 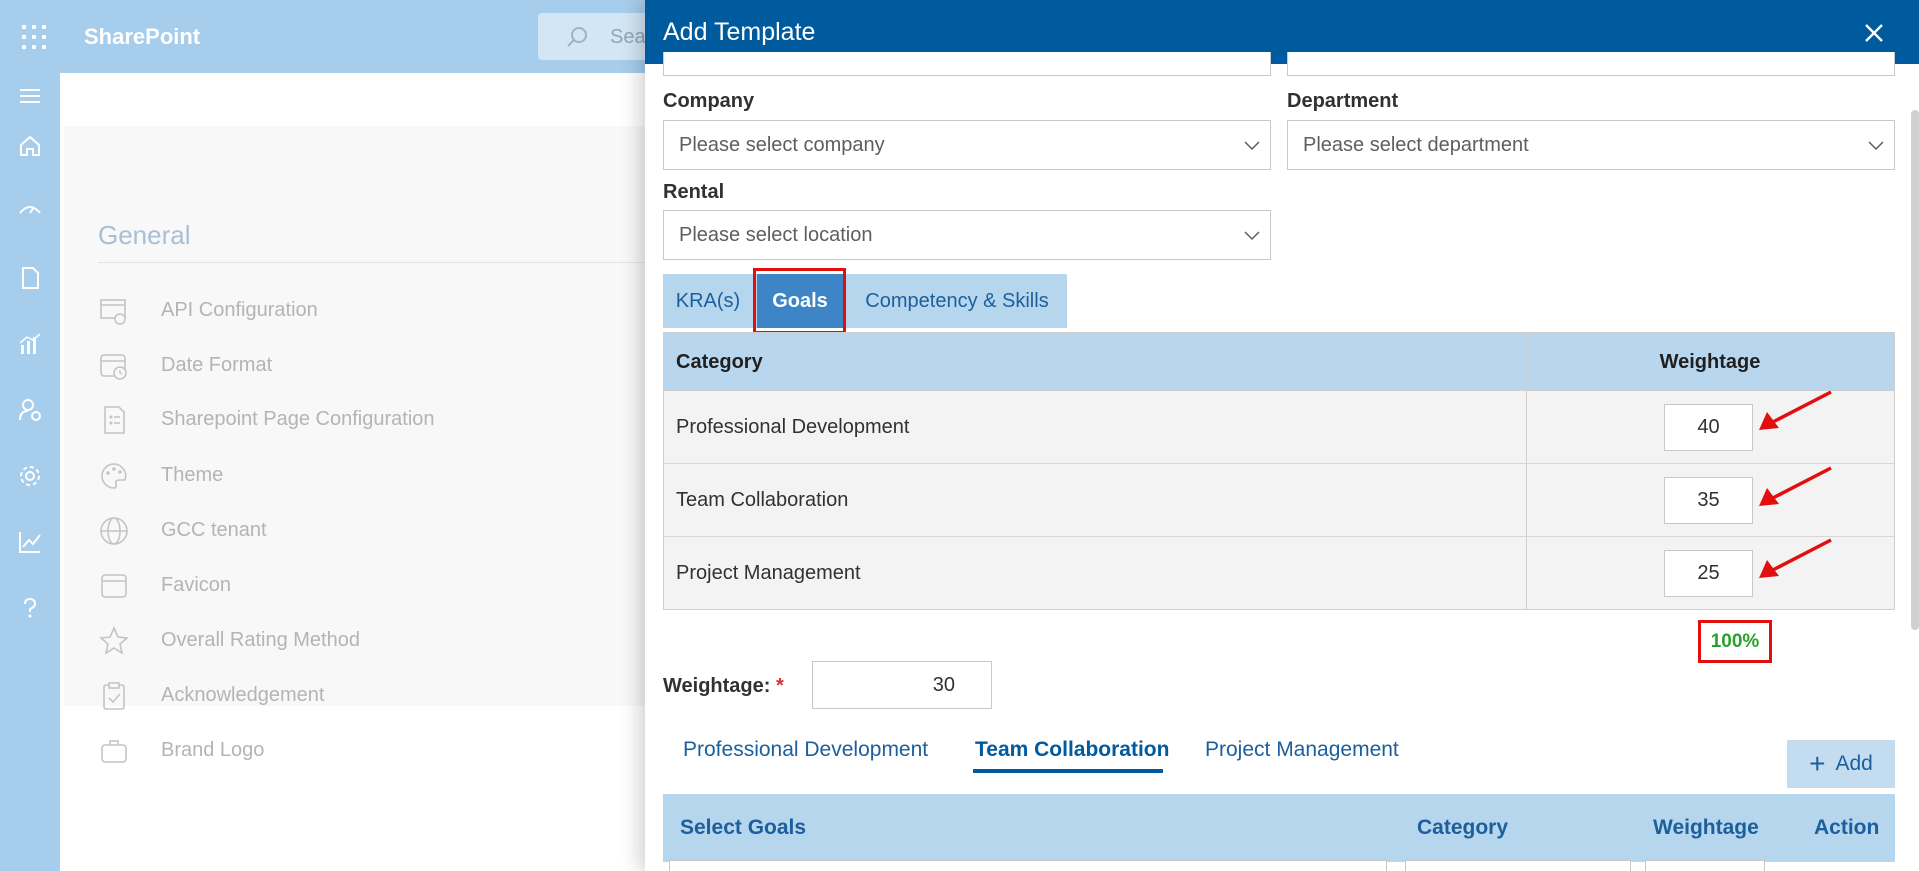 What do you see at coordinates (1028, 865) in the screenshot?
I see `select-goal-input` at bounding box center [1028, 865].